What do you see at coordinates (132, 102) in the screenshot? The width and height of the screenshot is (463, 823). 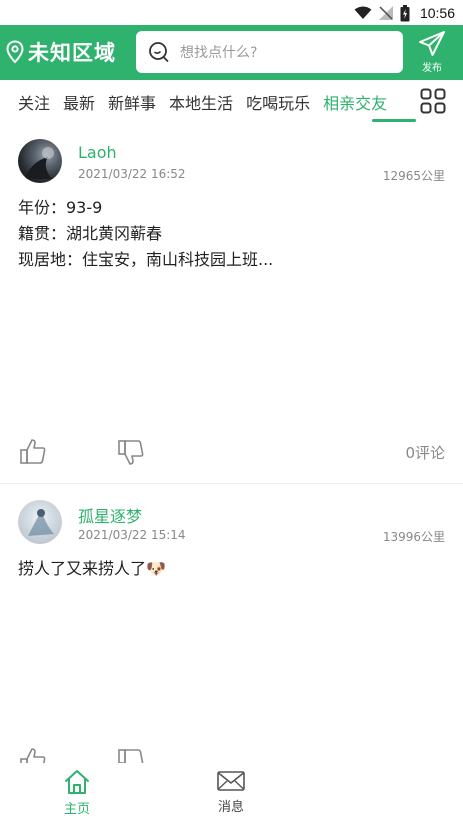 I see `tab-fresh-news: 新鲜事` at bounding box center [132, 102].